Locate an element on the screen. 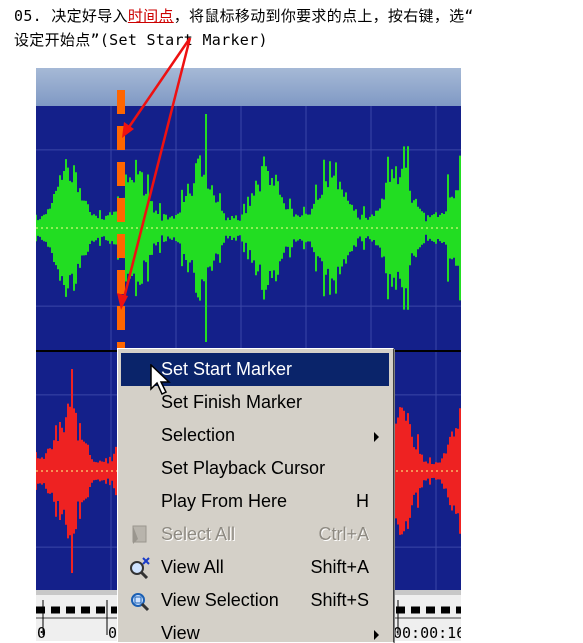 The image size is (583, 643). menu-item-set-playback-cursor: Set Playback Cursor is located at coordinates (255, 468).